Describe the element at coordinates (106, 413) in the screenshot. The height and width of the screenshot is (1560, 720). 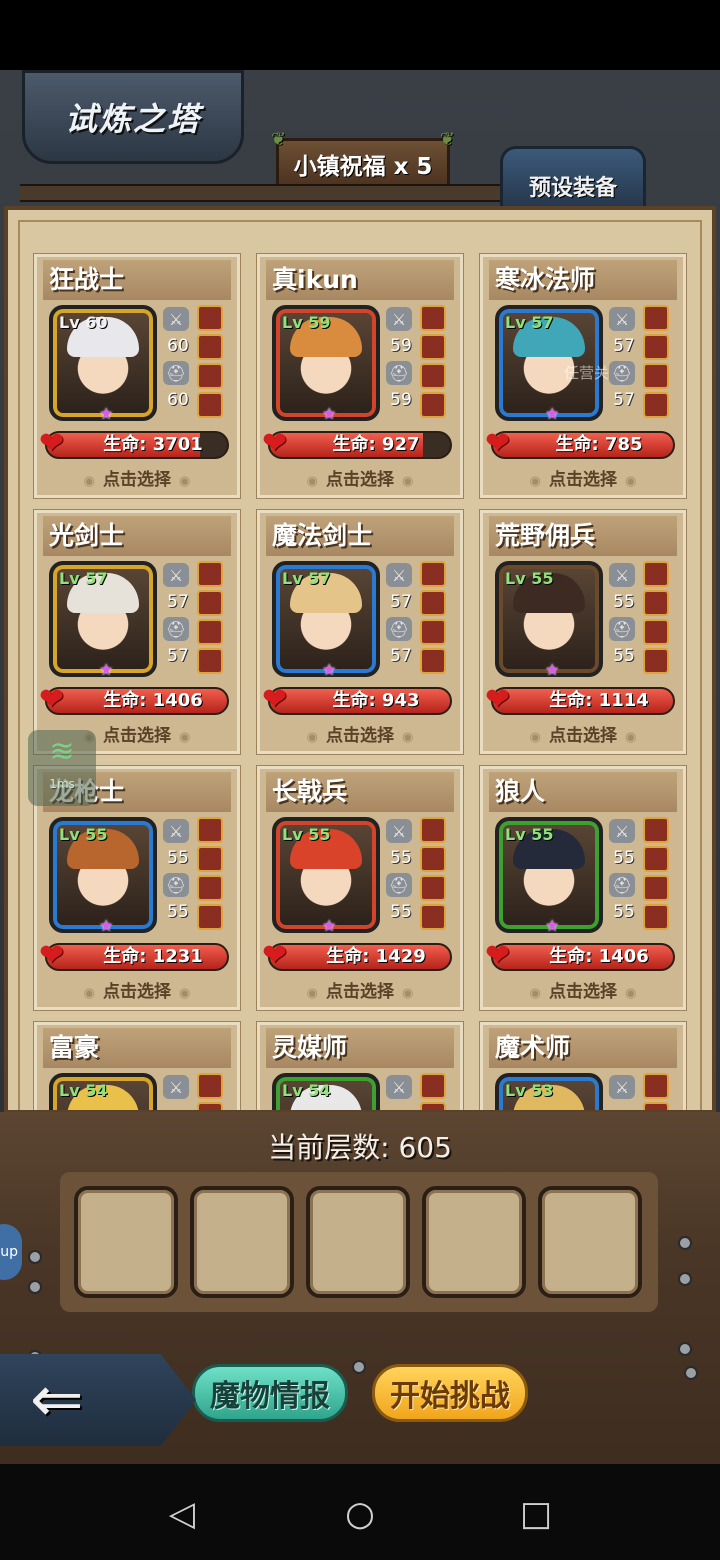
I see `star-icon: ★` at that location.